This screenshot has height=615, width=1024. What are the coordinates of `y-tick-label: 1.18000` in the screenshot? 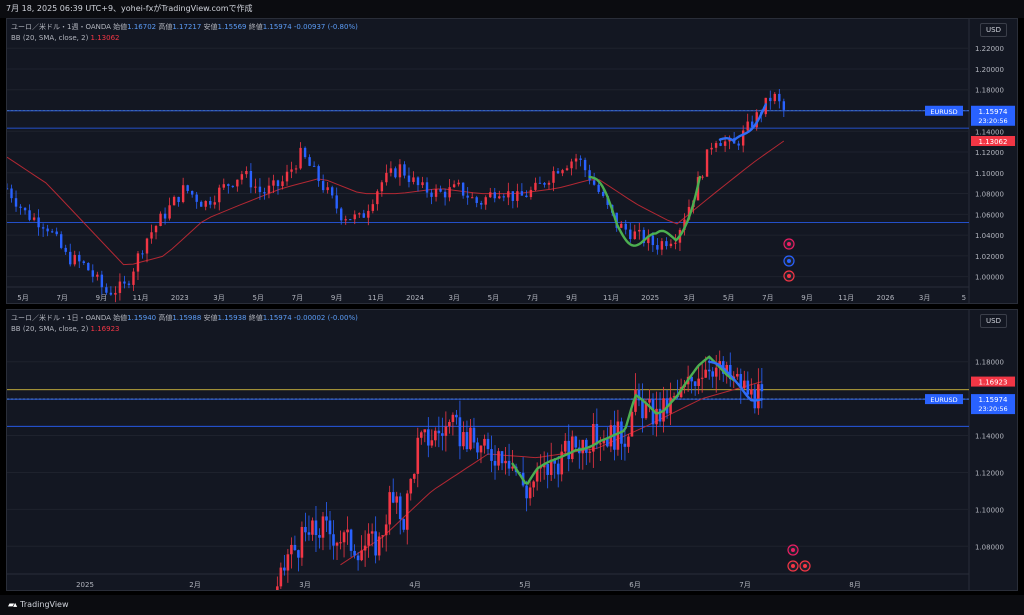 It's located at (989, 363).